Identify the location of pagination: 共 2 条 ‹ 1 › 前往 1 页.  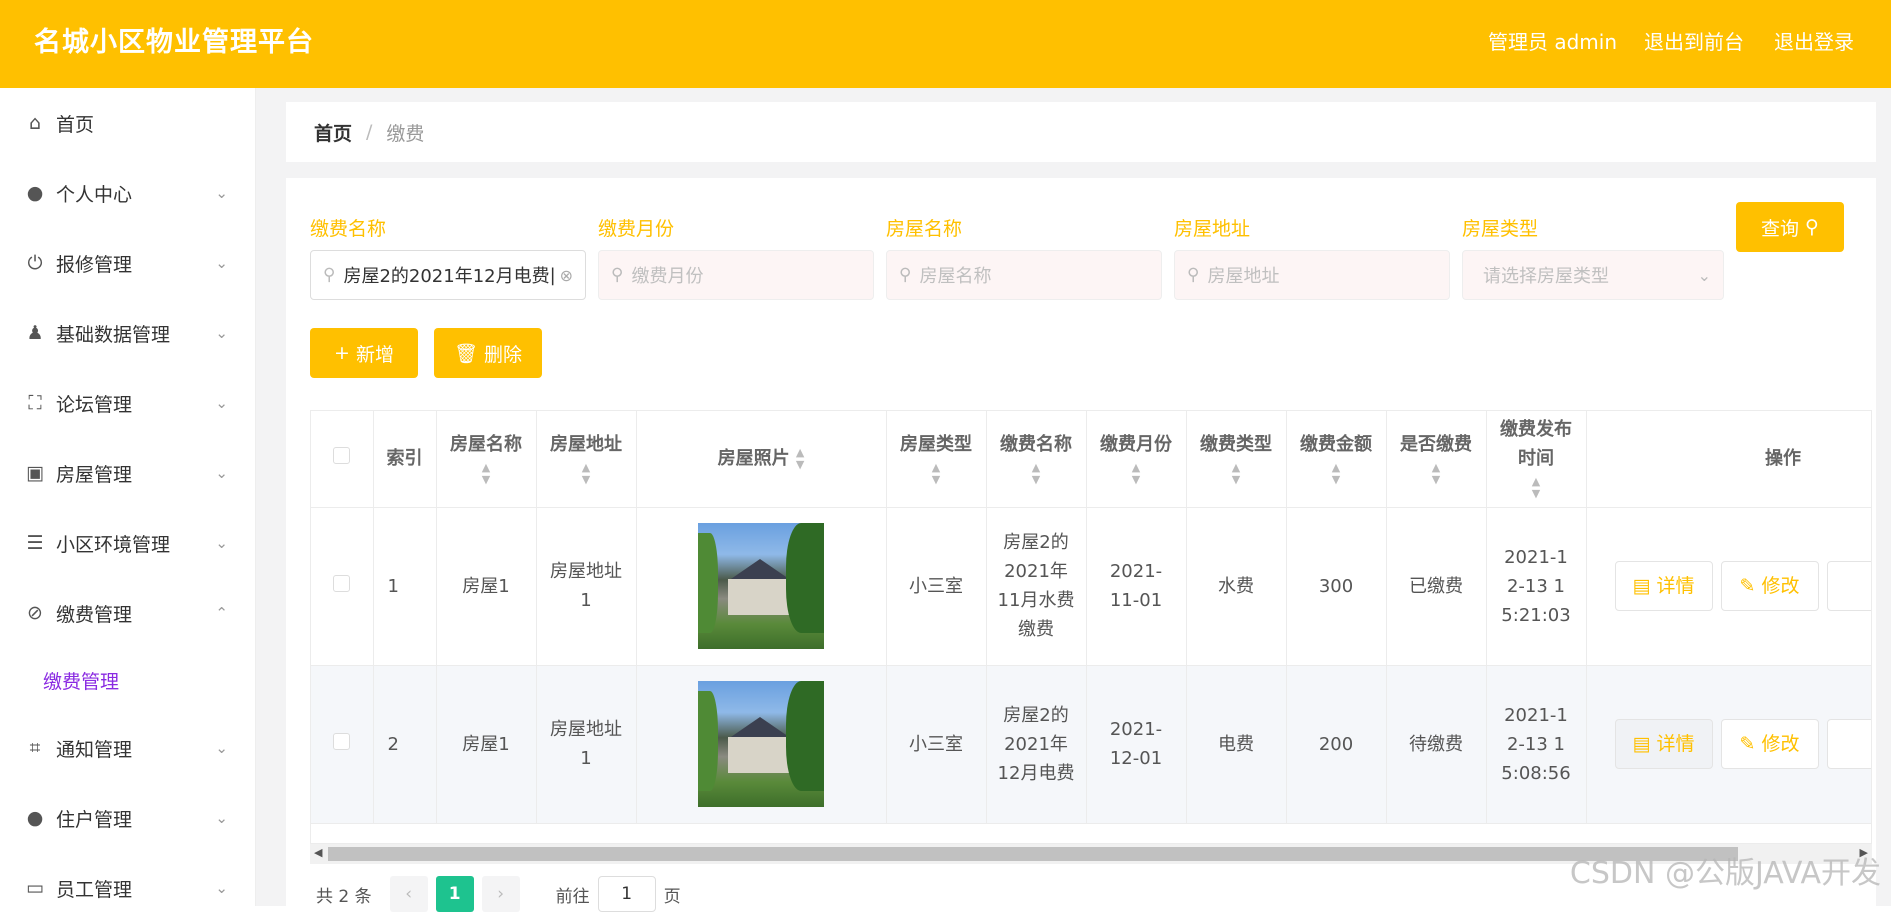
(498, 894).